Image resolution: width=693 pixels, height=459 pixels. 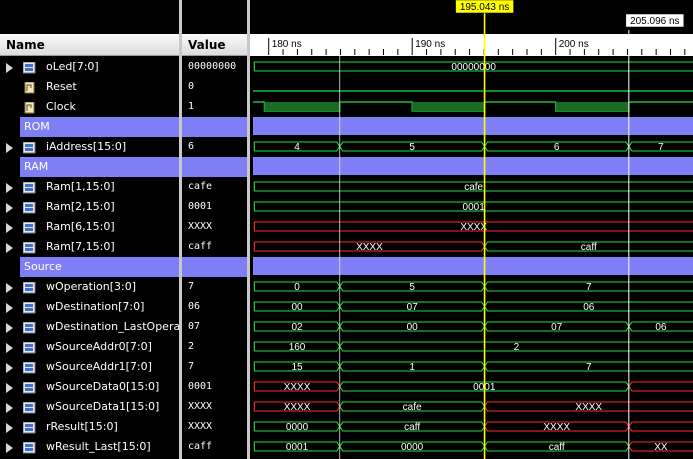 What do you see at coordinates (89, 287) in the screenshot?
I see `signal-row: wOperation[3:0]` at bounding box center [89, 287].